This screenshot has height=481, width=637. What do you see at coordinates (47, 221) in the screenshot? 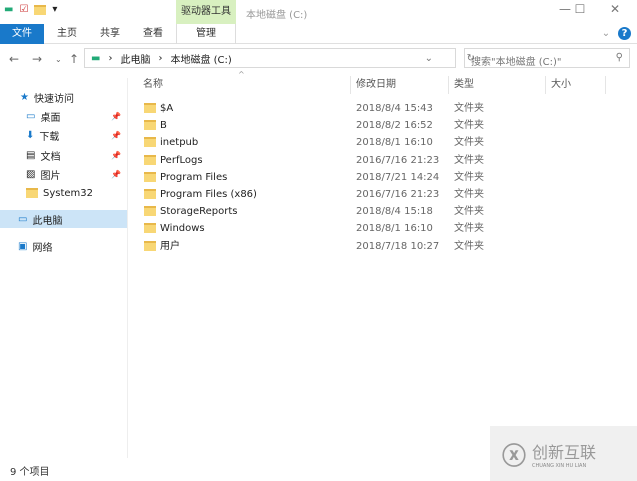
I see `sidebar-item-label: 此电脑` at bounding box center [47, 221].